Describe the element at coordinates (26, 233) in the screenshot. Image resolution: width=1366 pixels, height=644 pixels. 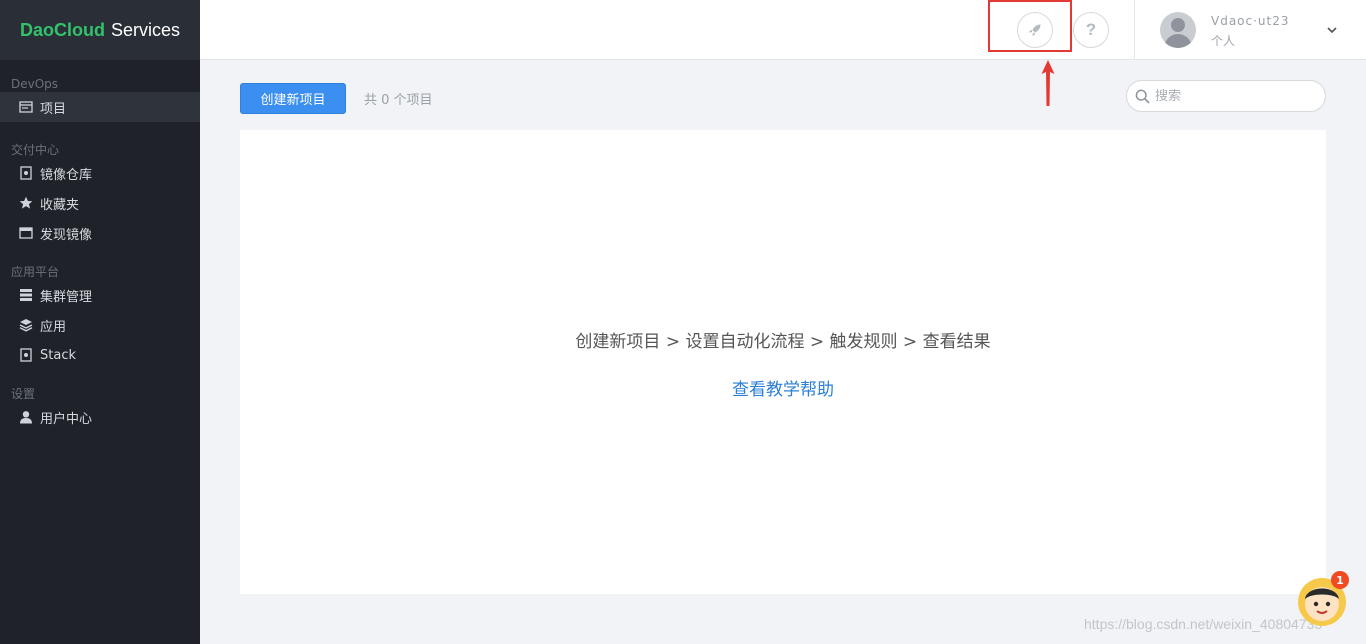
I see `discover-icon` at that location.